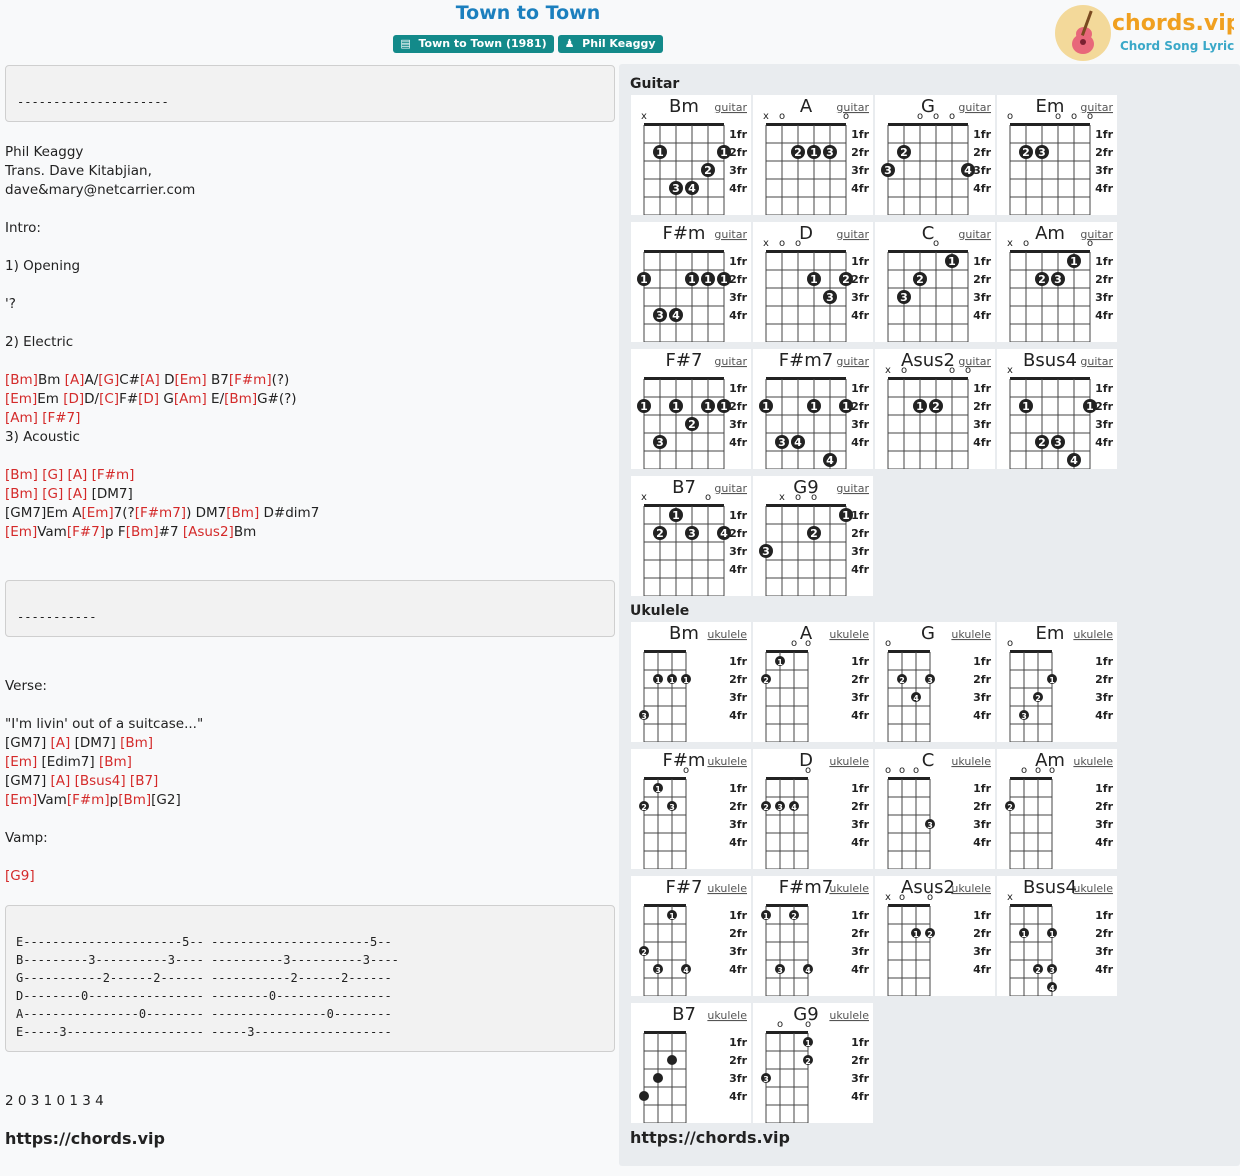  I want to click on guitar-chord-card: Gguitar 1fr 2fr 3fr 4fr o o o 2 3 4, so click(935, 155).